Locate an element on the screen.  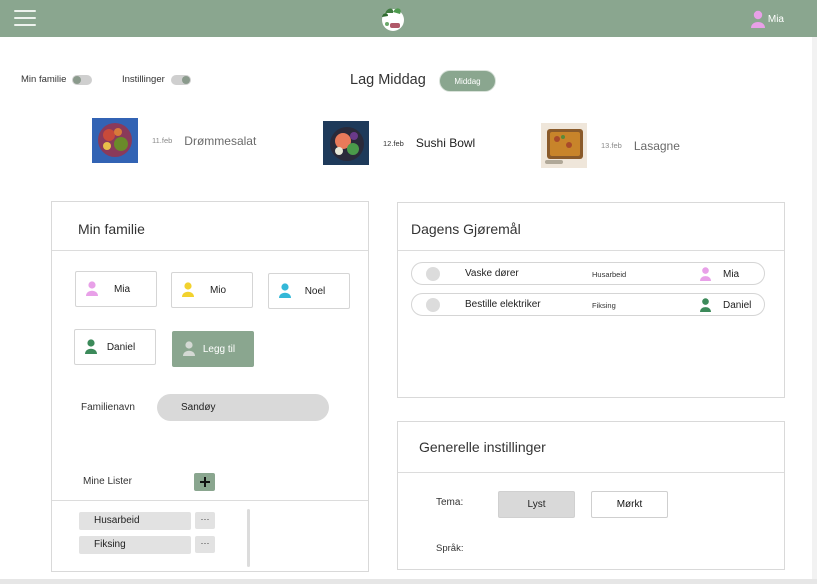
meal-date: 11.feb is located at coordinates (162, 140).